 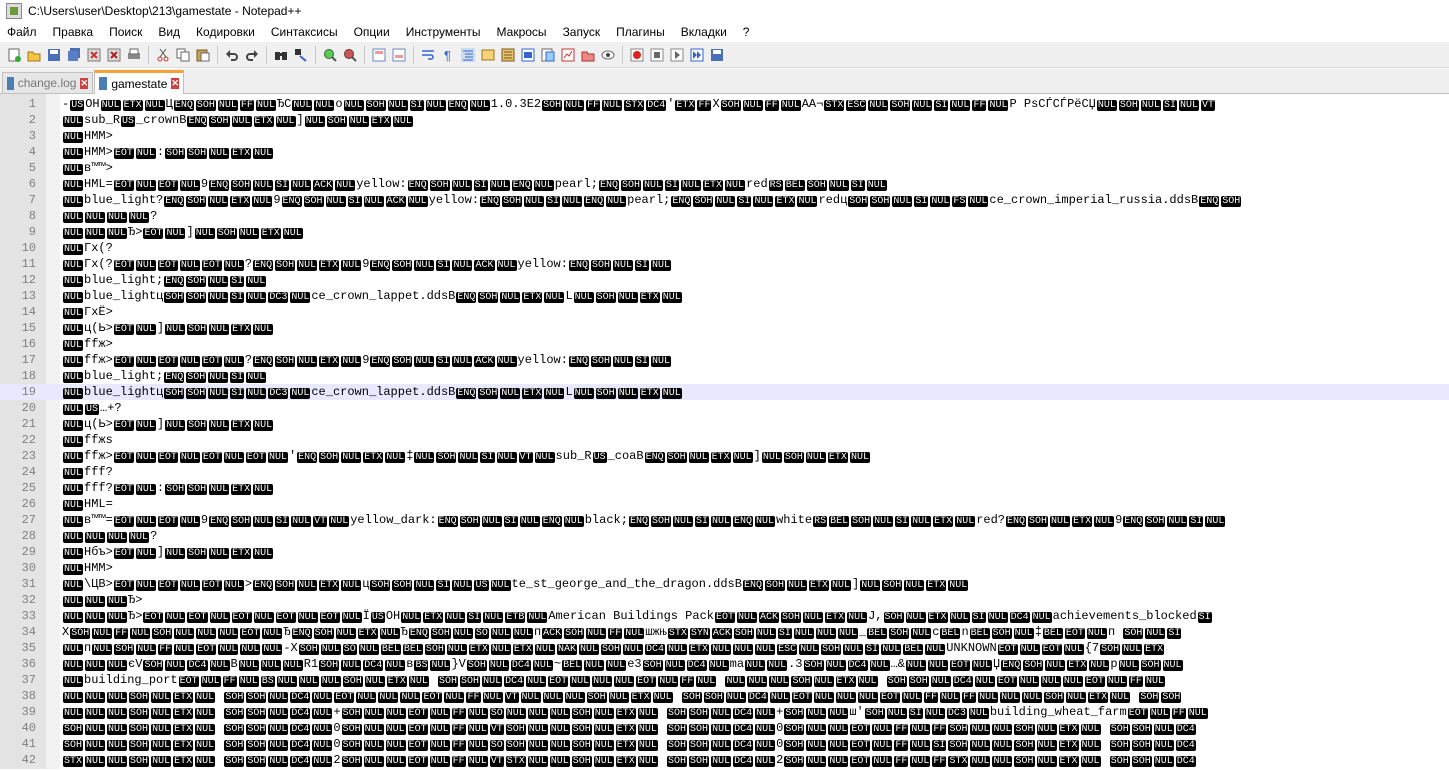 What do you see at coordinates (568, 55) in the screenshot?
I see `monitoring-icon` at bounding box center [568, 55].